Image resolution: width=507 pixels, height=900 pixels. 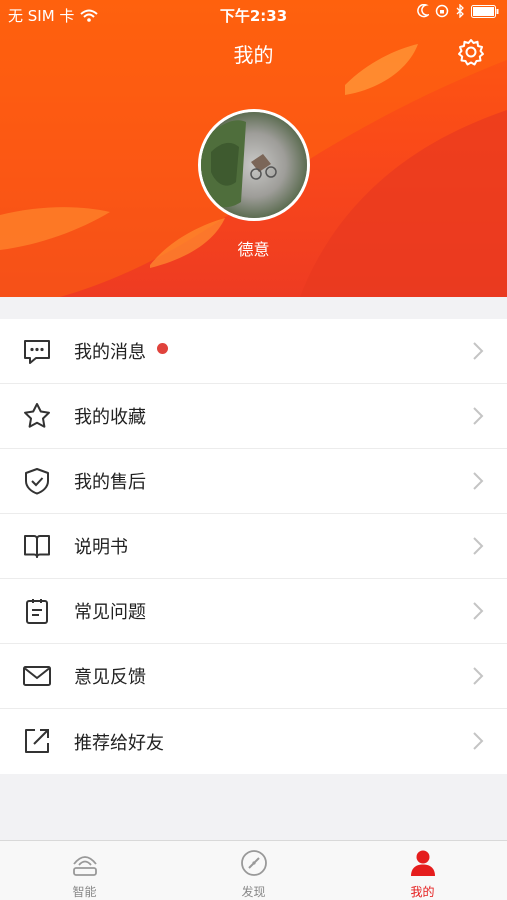 I want to click on menu-item-feedback: 意见反馈, so click(x=253, y=676).